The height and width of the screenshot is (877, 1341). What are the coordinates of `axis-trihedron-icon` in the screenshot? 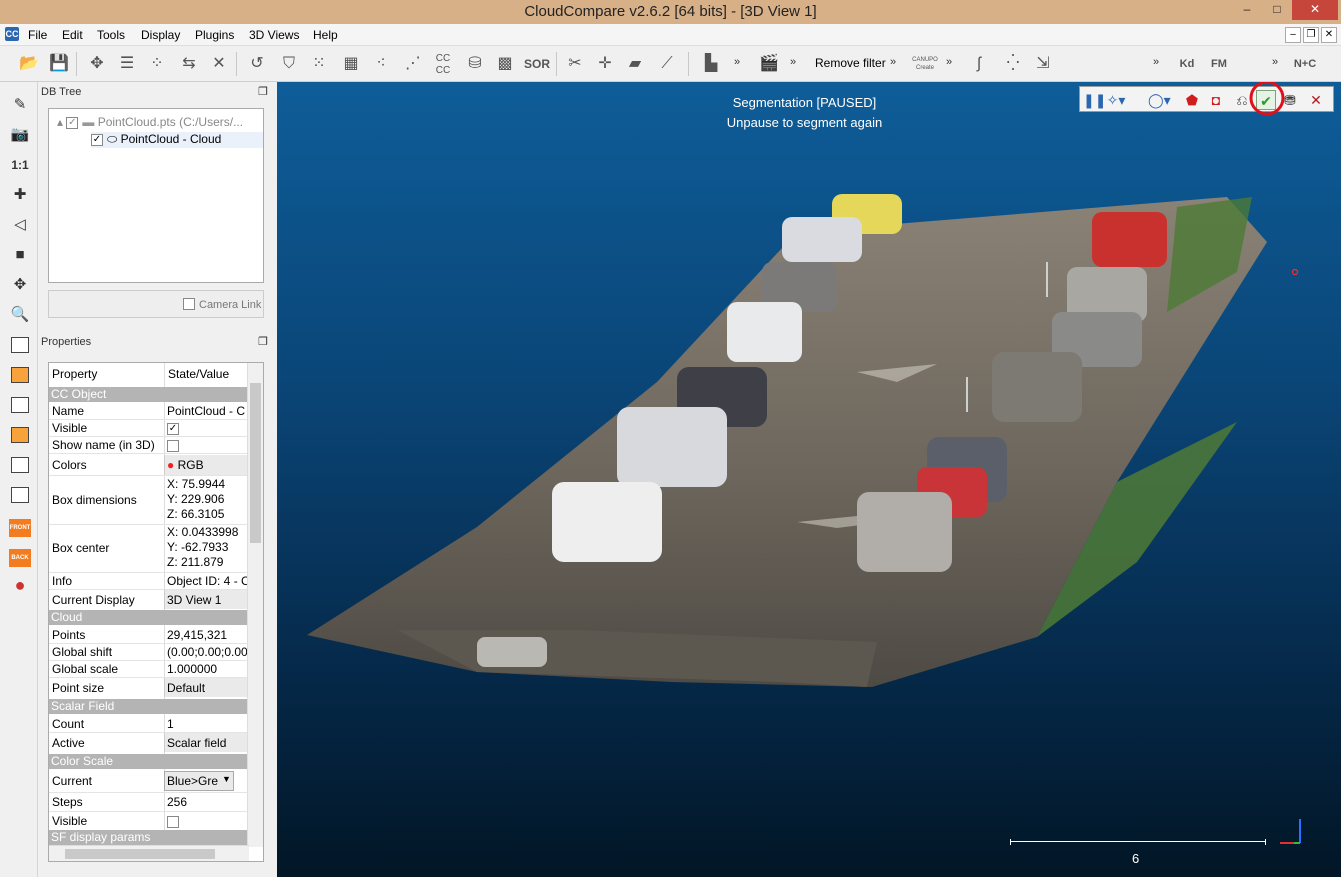 It's located at (1290, 831).